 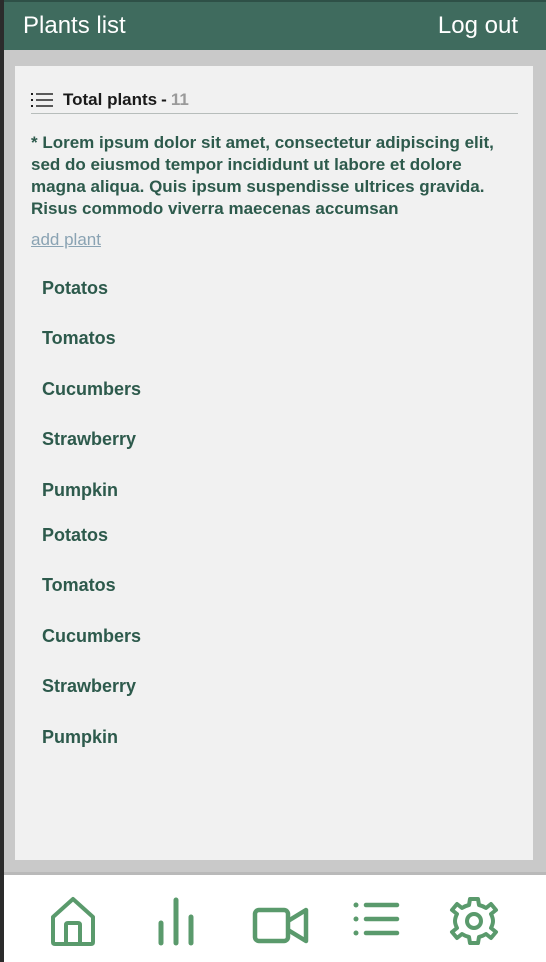 I want to click on home-icon, so click(x=73, y=921).